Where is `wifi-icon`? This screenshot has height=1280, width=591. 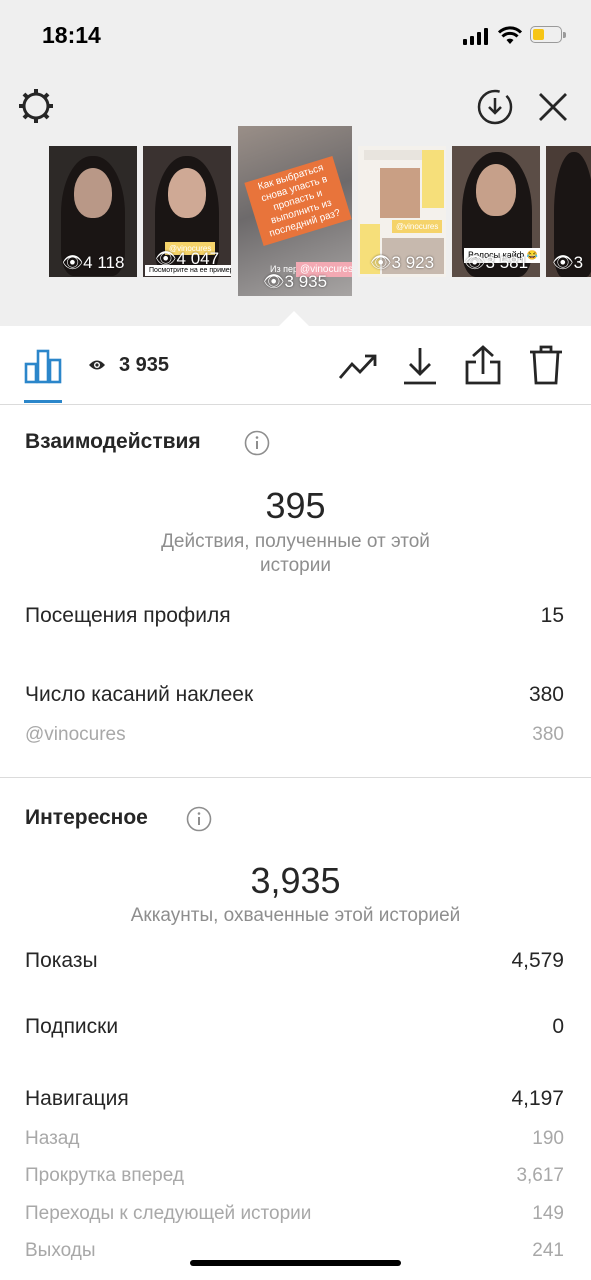
wifi-icon is located at coordinates (510, 35).